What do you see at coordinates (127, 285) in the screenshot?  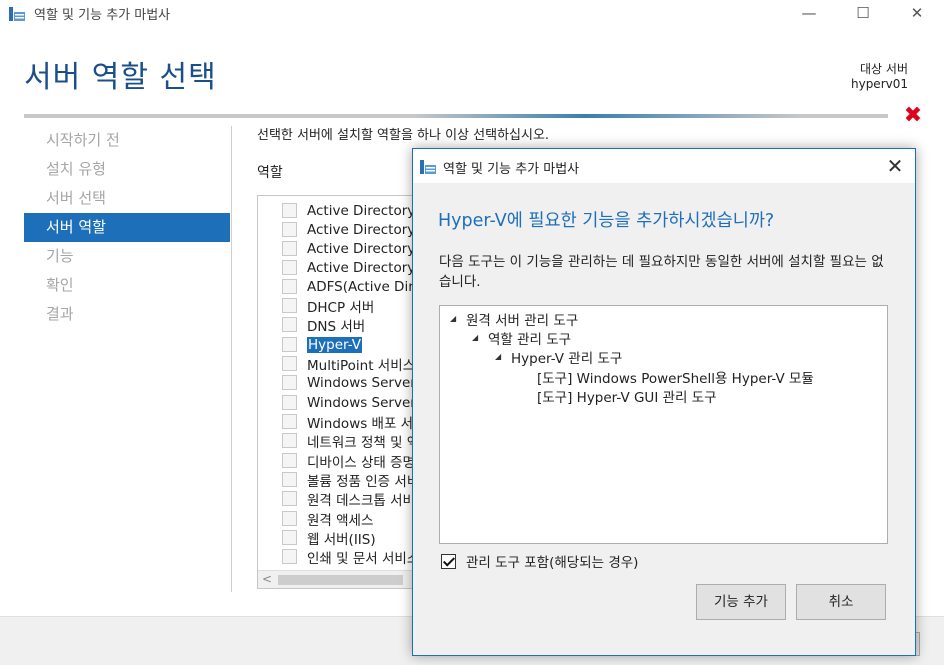 I see `nav-item-confirmation: 확인` at bounding box center [127, 285].